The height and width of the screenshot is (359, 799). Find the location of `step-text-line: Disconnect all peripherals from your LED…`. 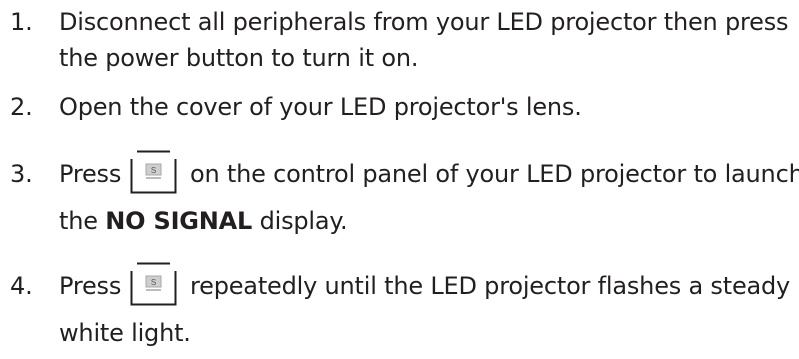

step-text-line: Disconnect all peripherals from your LED… is located at coordinates (424, 22).